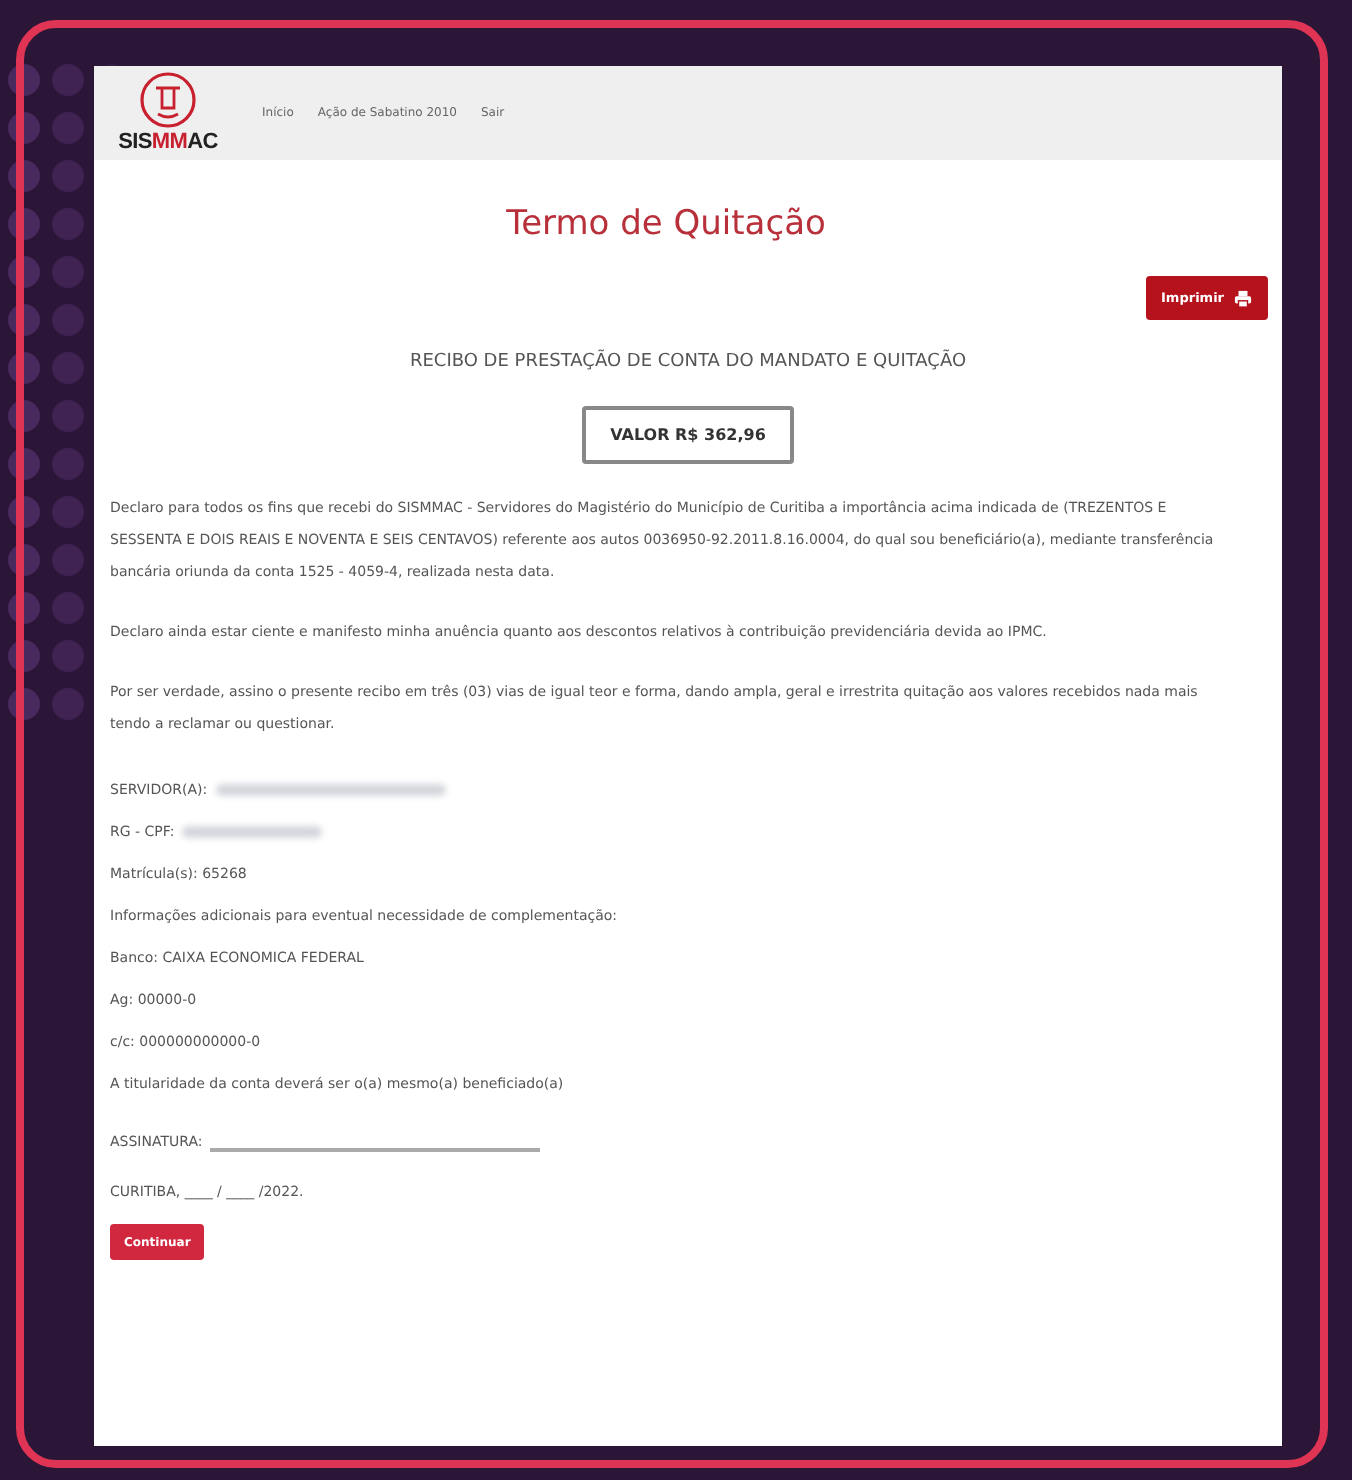 The image size is (1352, 1480). Describe the element at coordinates (666, 224) in the screenshot. I see `page-title: Termo de Quitação` at that location.